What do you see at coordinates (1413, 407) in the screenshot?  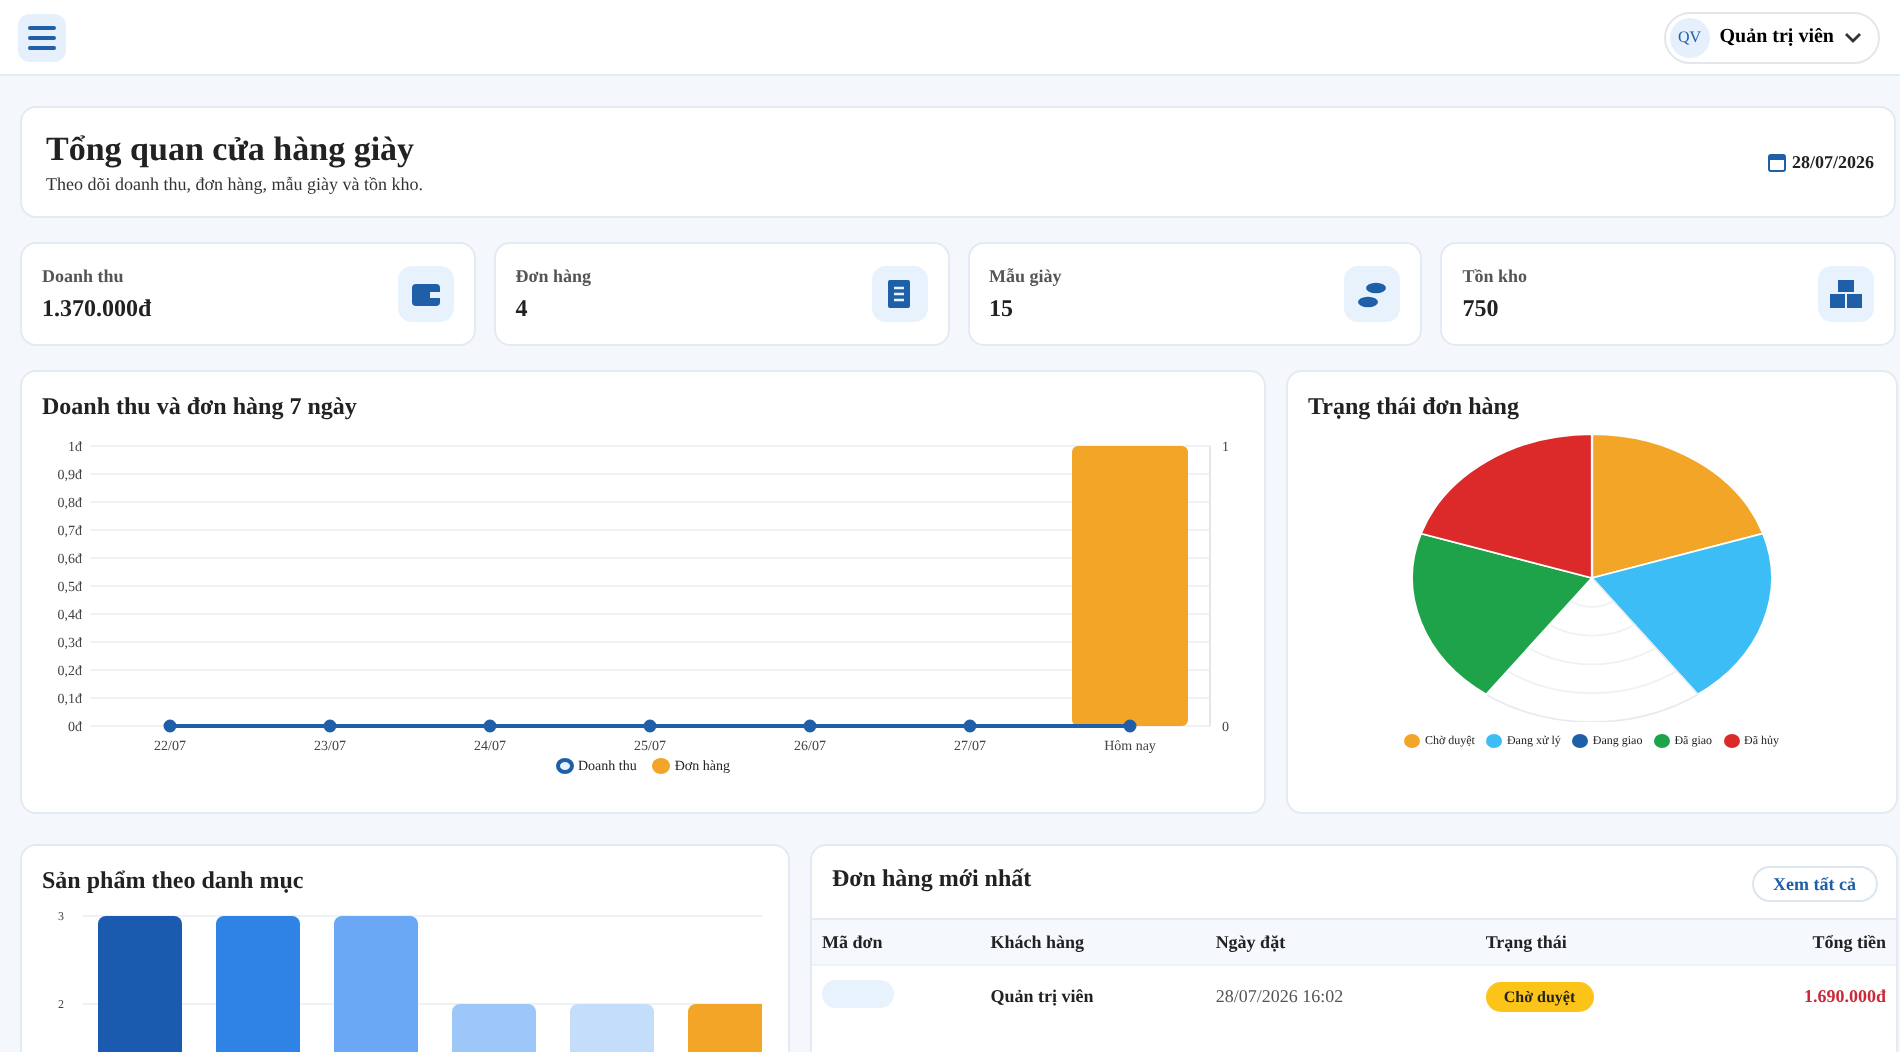 I see `chart-title: Trạng thái đơn hàng` at bounding box center [1413, 407].